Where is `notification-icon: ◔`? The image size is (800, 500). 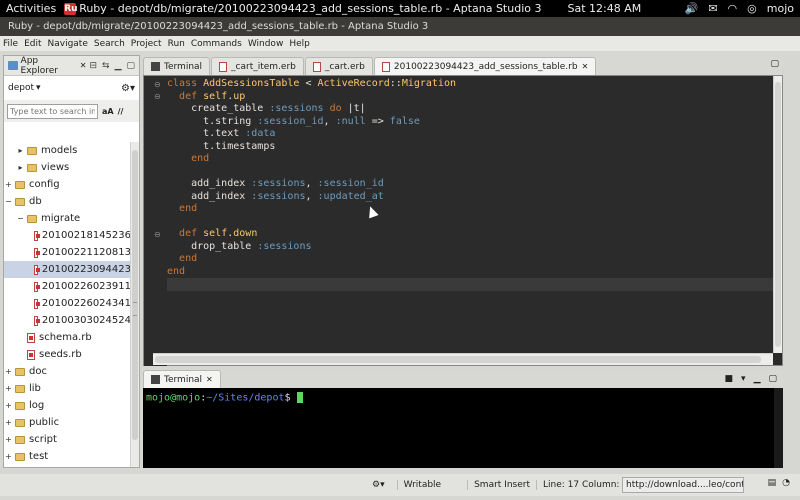 notification-icon: ◔ is located at coordinates (786, 483).